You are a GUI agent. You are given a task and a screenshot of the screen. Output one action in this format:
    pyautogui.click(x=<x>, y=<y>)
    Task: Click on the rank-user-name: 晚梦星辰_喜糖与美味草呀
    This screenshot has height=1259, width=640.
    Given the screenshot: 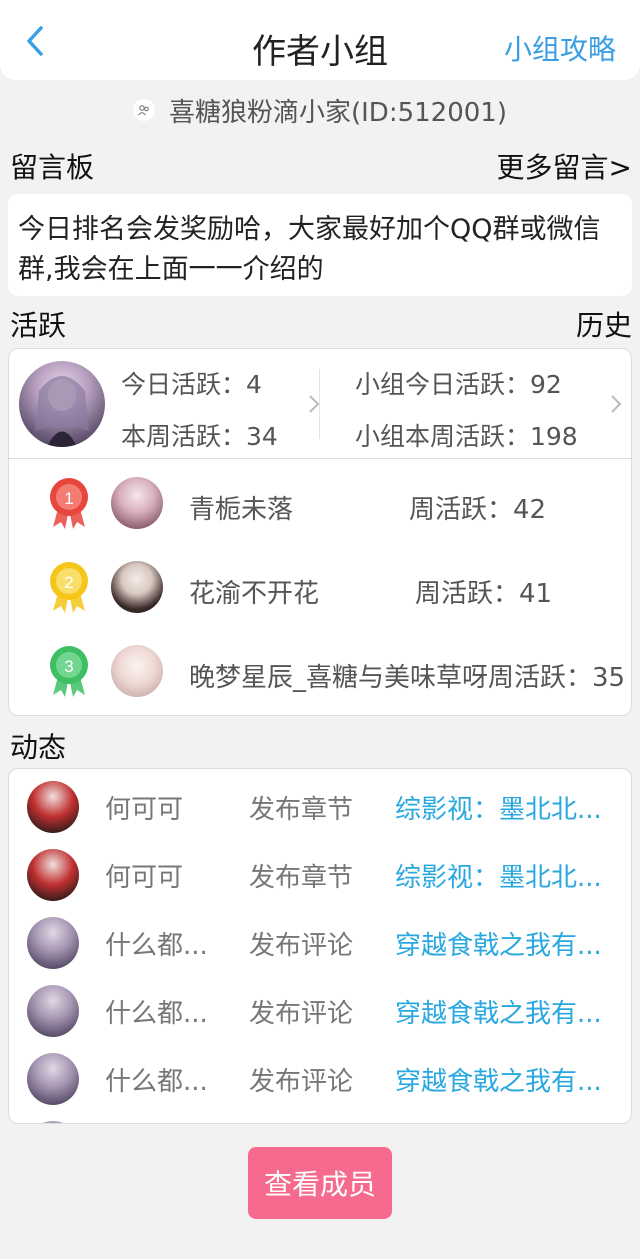 What is the action you would take?
    pyautogui.click(x=339, y=678)
    